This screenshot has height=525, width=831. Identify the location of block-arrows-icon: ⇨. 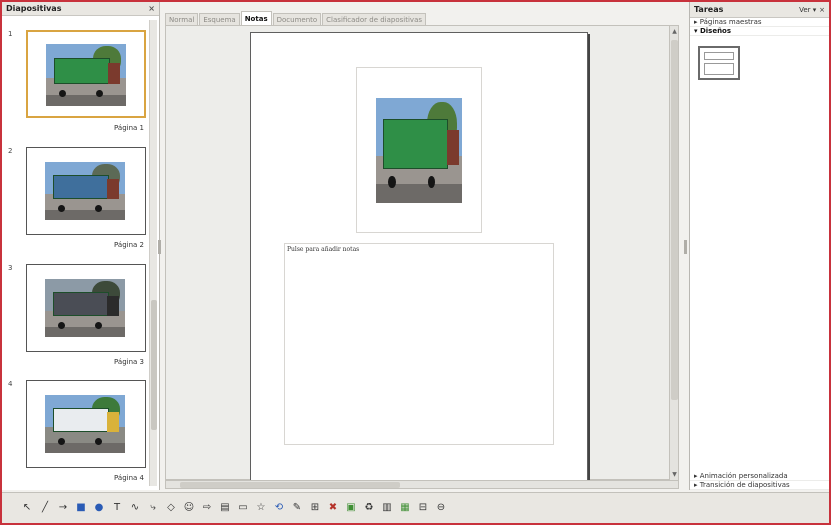
(207, 508).